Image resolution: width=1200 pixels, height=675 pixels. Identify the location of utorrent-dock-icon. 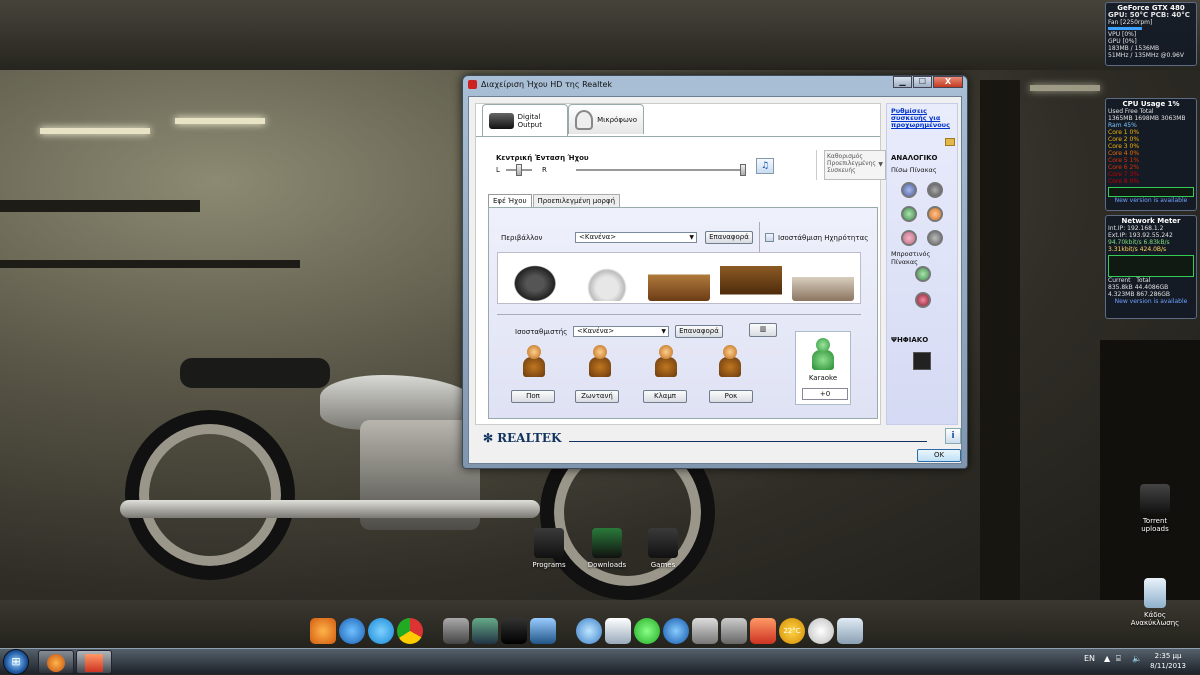
(647, 631).